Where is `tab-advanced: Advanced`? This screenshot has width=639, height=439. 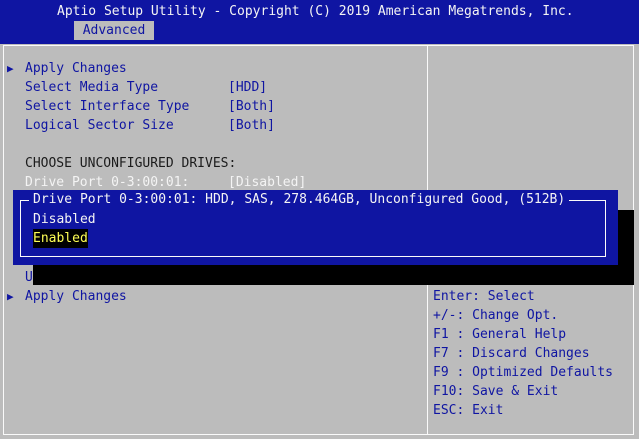 tab-advanced: Advanced is located at coordinates (114, 30).